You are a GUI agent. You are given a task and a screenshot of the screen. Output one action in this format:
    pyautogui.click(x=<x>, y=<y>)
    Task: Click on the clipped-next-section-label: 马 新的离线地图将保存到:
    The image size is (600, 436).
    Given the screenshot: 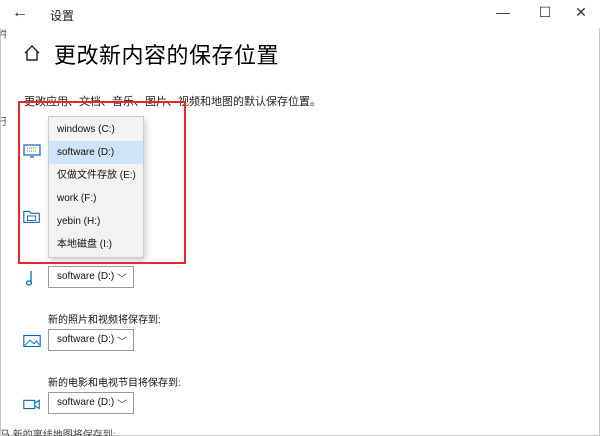 What is the action you would take?
    pyautogui.click(x=58, y=433)
    